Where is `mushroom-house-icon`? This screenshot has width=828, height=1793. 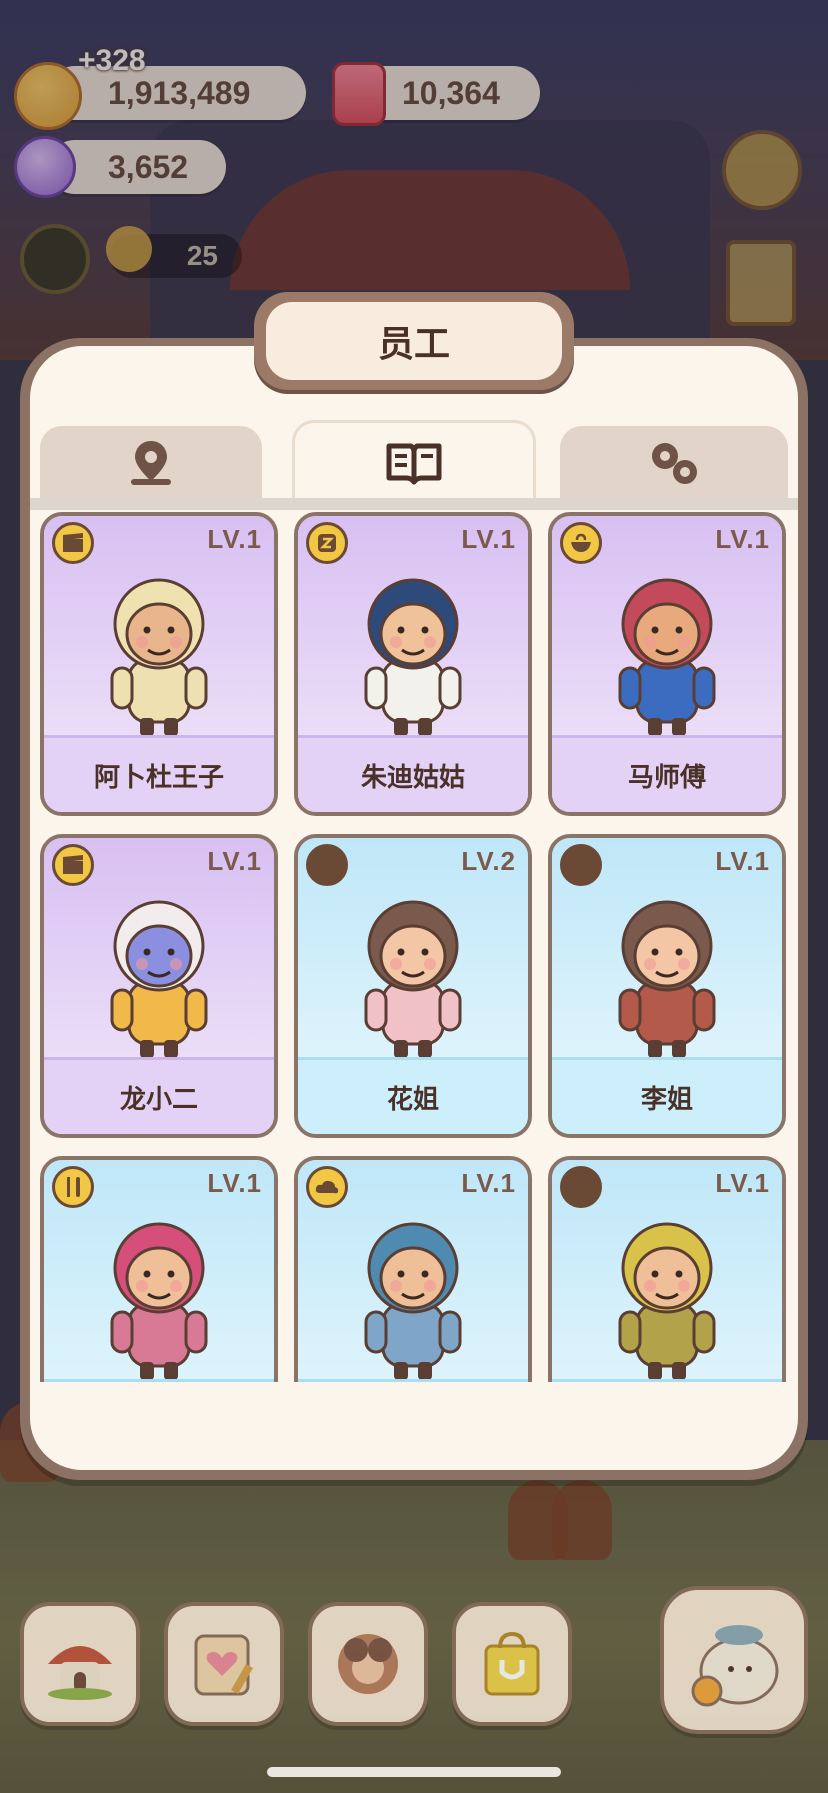
mushroom-house-icon is located at coordinates (80, 1673).